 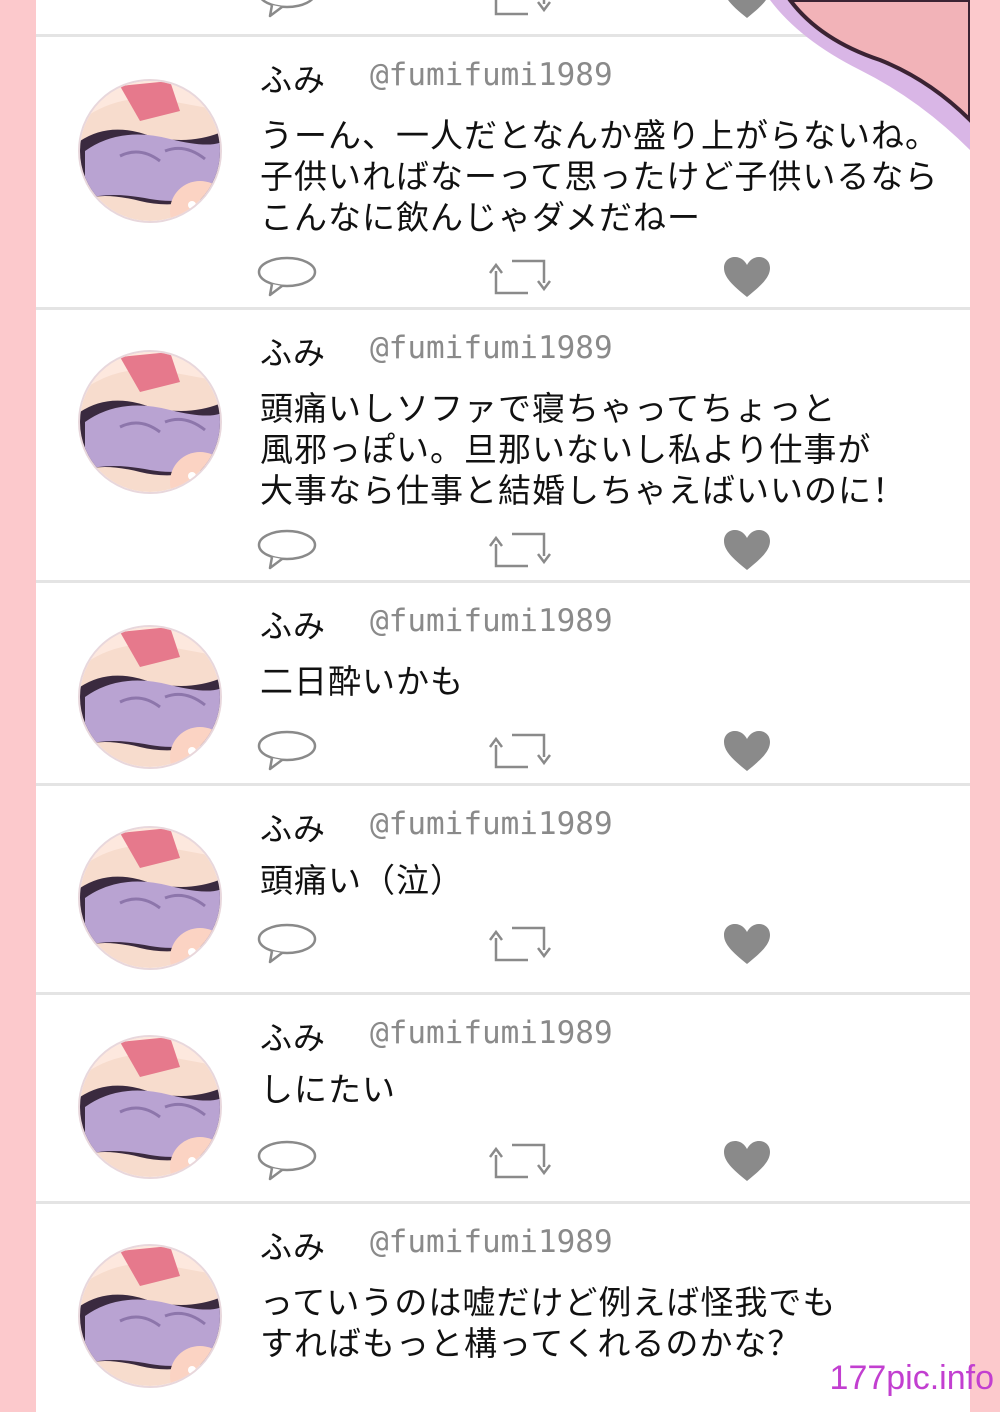 What do you see at coordinates (362, 880) in the screenshot?
I see `tweet-text: 頭痛い（泣）` at bounding box center [362, 880].